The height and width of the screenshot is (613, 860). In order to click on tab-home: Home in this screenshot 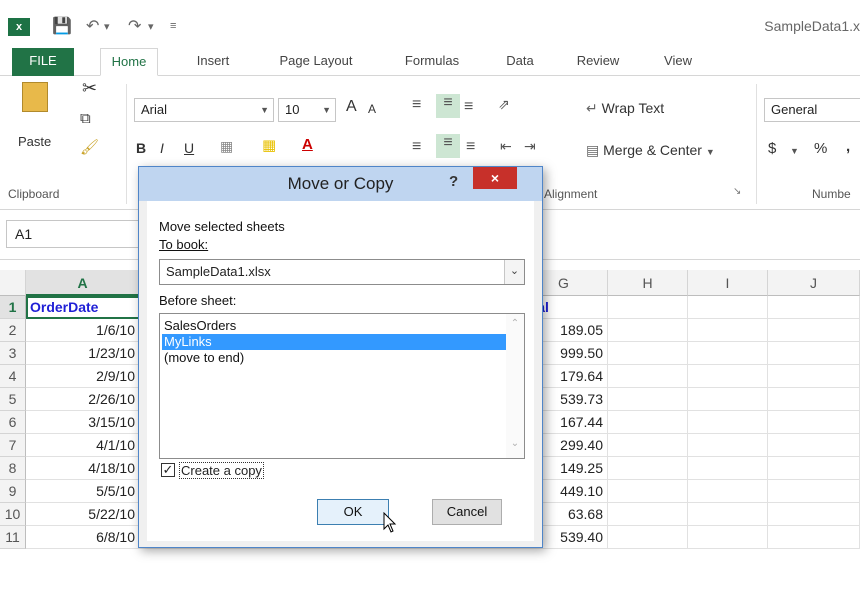, I will do `click(129, 62)`.